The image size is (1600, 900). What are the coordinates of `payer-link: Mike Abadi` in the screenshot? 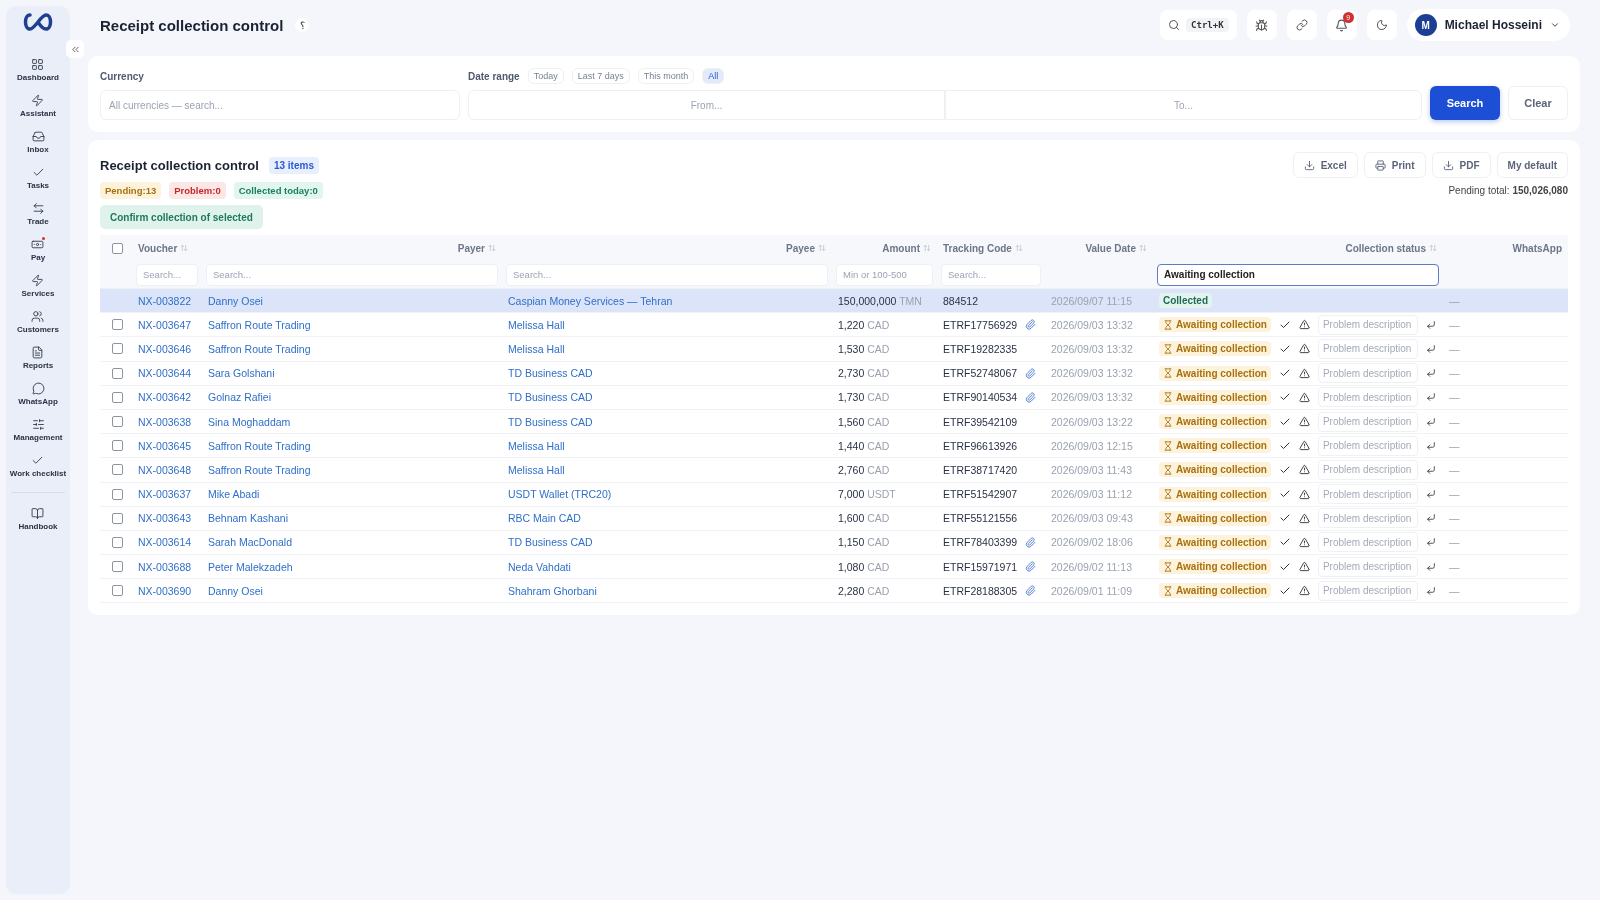 It's located at (234, 494).